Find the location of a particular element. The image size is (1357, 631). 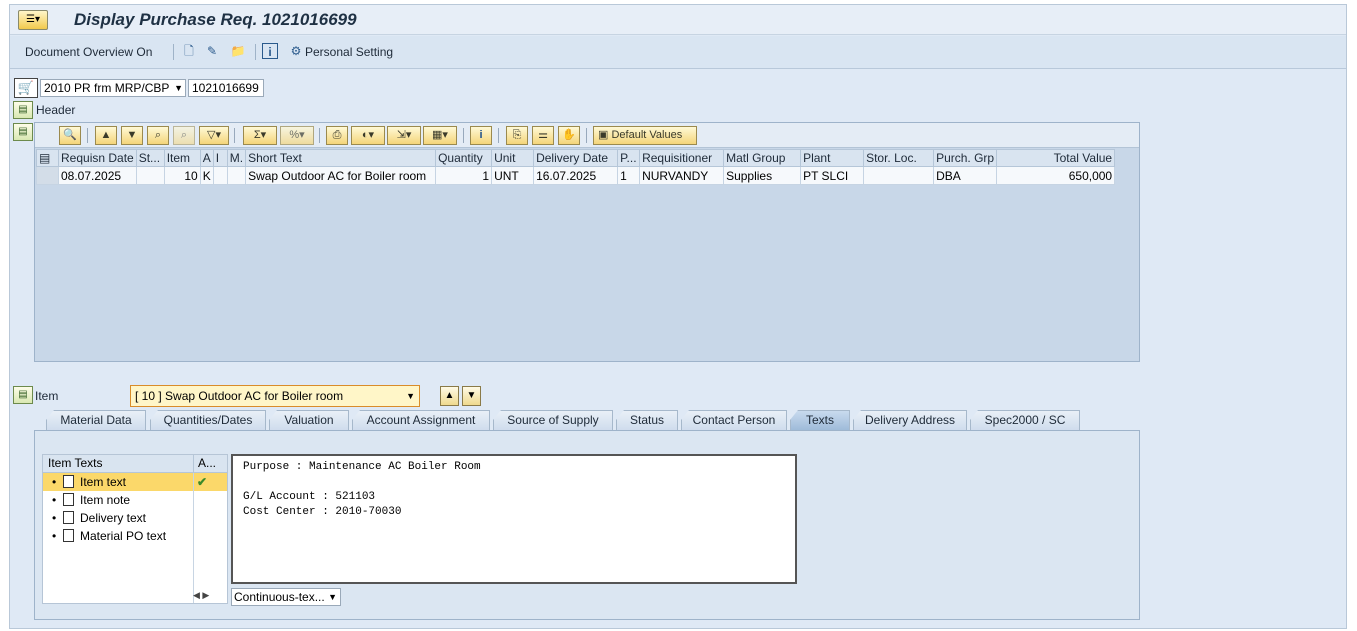

previous-item-icon: ▲ is located at coordinates (449, 396).